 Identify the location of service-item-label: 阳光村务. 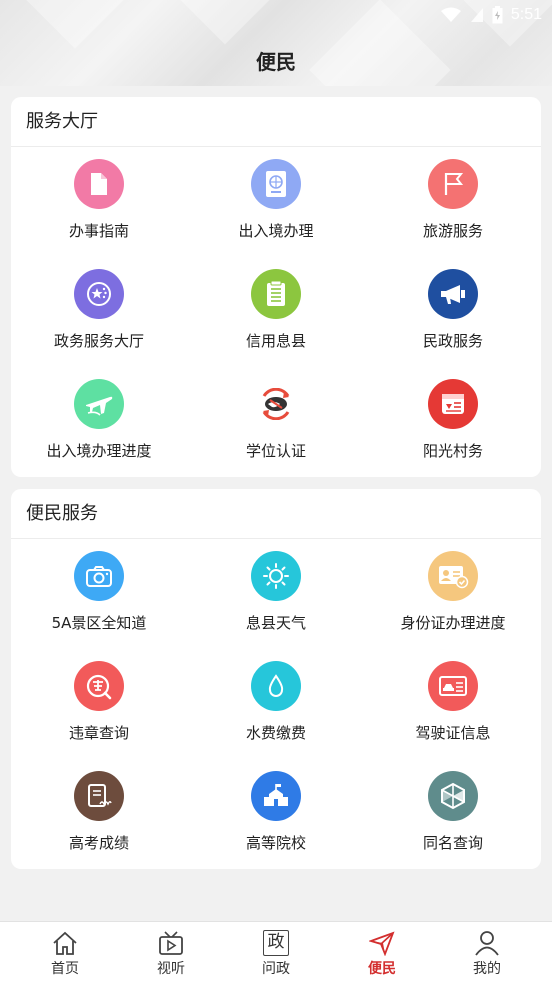
(452, 451).